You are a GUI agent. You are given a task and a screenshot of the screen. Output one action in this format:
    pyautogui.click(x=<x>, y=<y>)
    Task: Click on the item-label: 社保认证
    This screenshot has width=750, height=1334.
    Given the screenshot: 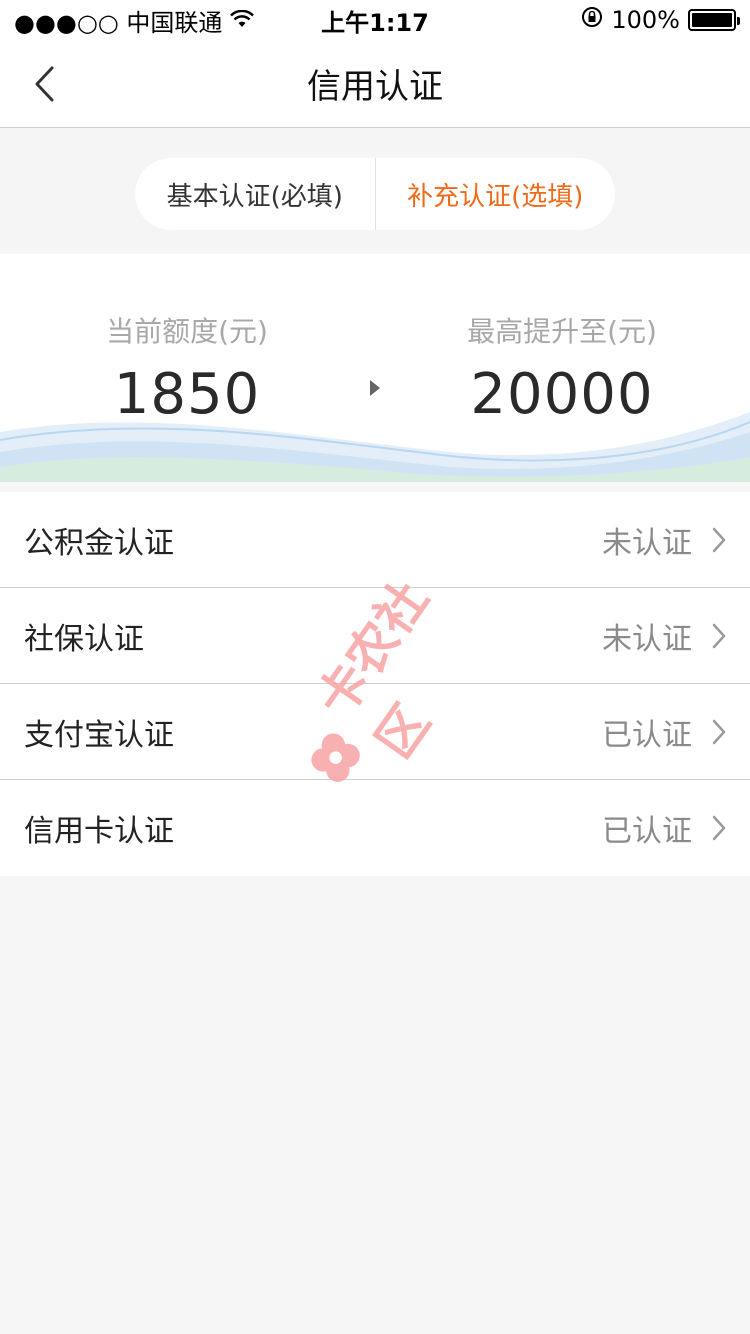 What is the action you would take?
    pyautogui.click(x=84, y=639)
    